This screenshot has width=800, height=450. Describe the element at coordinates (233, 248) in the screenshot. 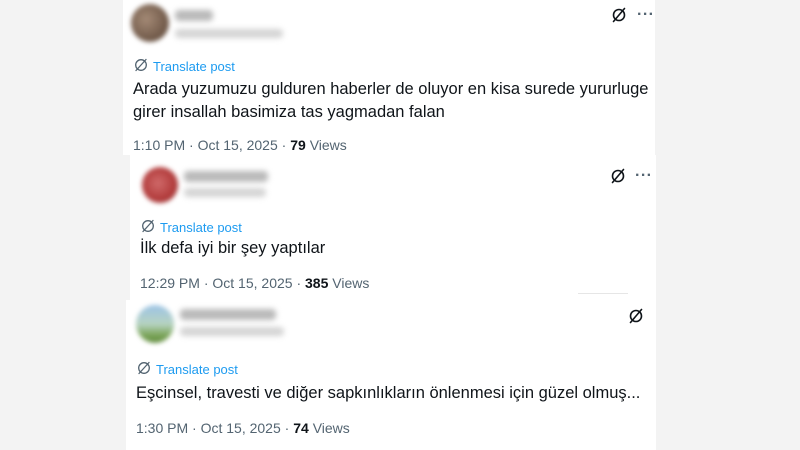

I see `post-text-line-1: İlk defa iyi bir şey yaptılar` at that location.